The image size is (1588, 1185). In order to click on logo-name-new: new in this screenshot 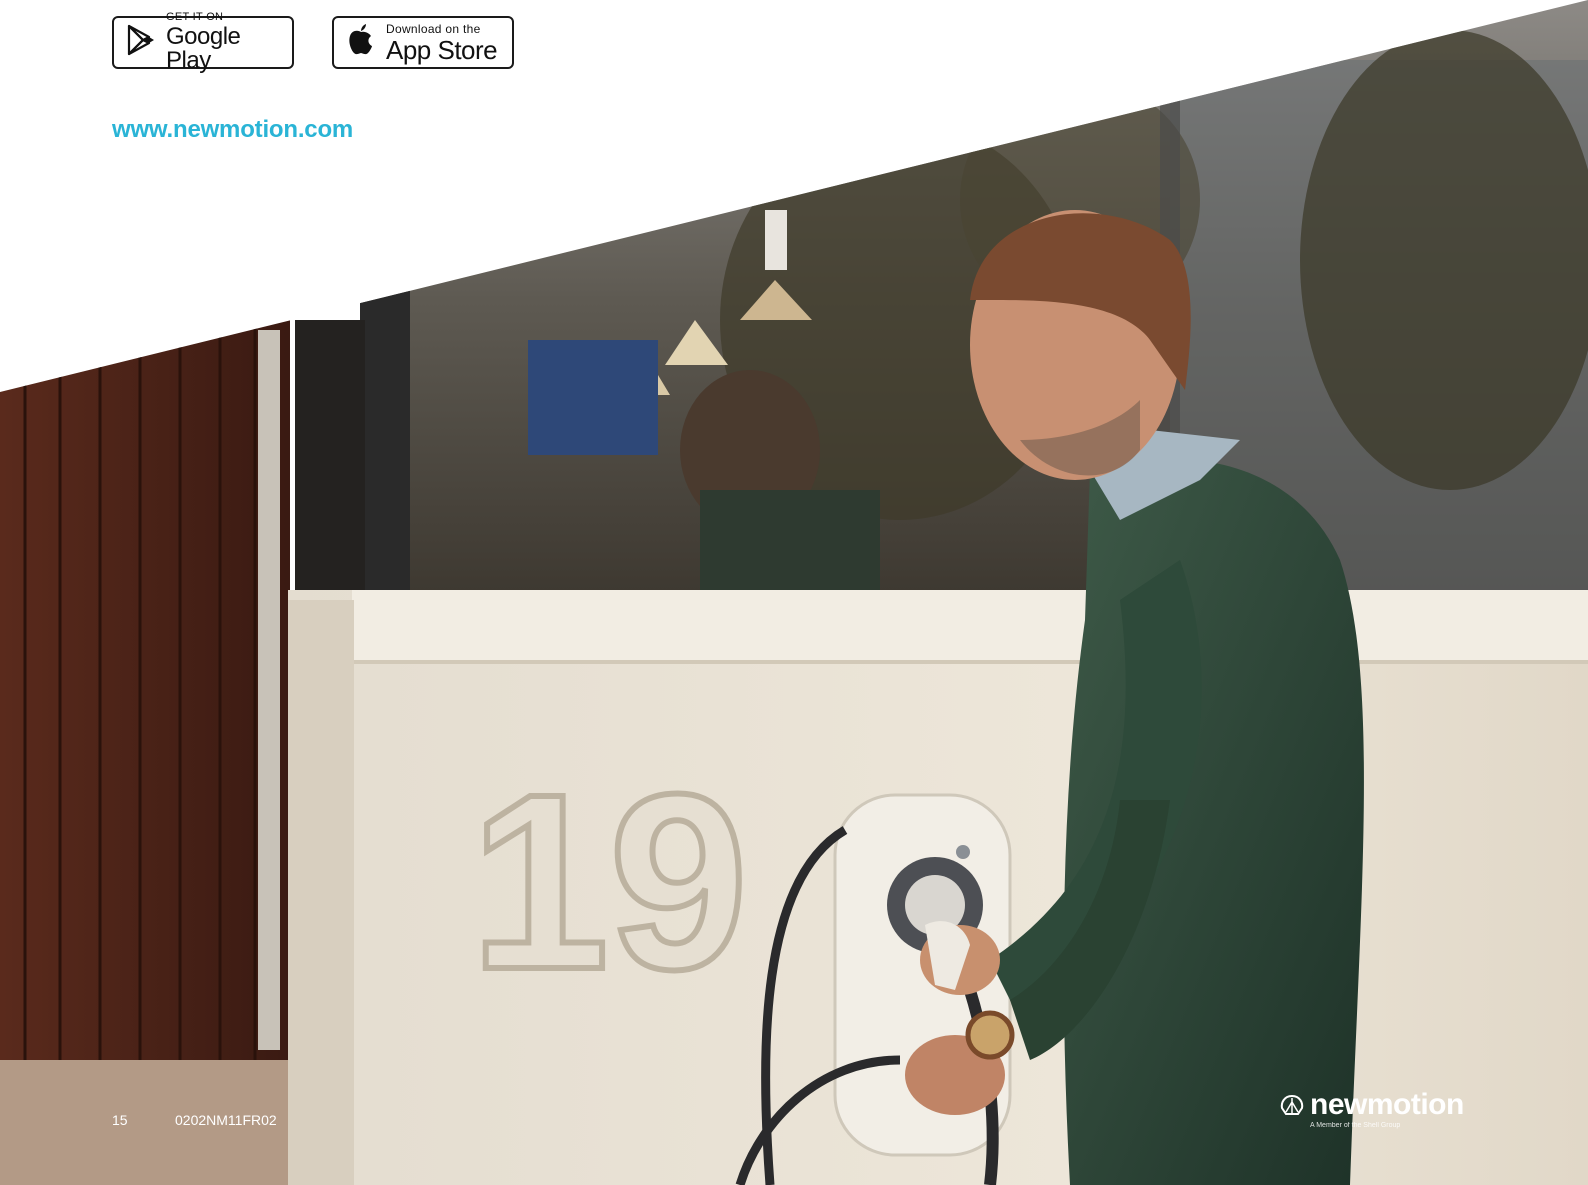, I will do `click(1338, 1104)`.